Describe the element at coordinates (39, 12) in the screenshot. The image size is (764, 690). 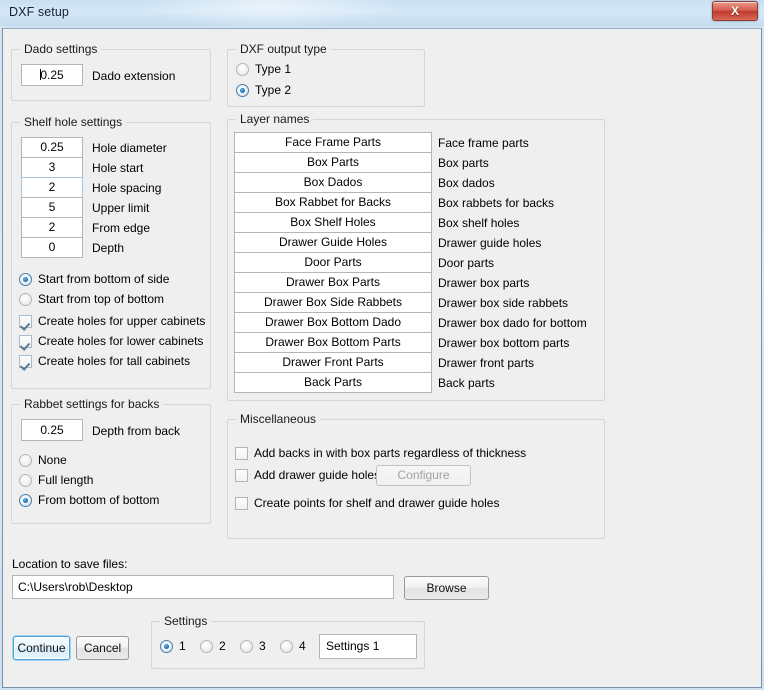
I see `window-title: DXF setup` at that location.